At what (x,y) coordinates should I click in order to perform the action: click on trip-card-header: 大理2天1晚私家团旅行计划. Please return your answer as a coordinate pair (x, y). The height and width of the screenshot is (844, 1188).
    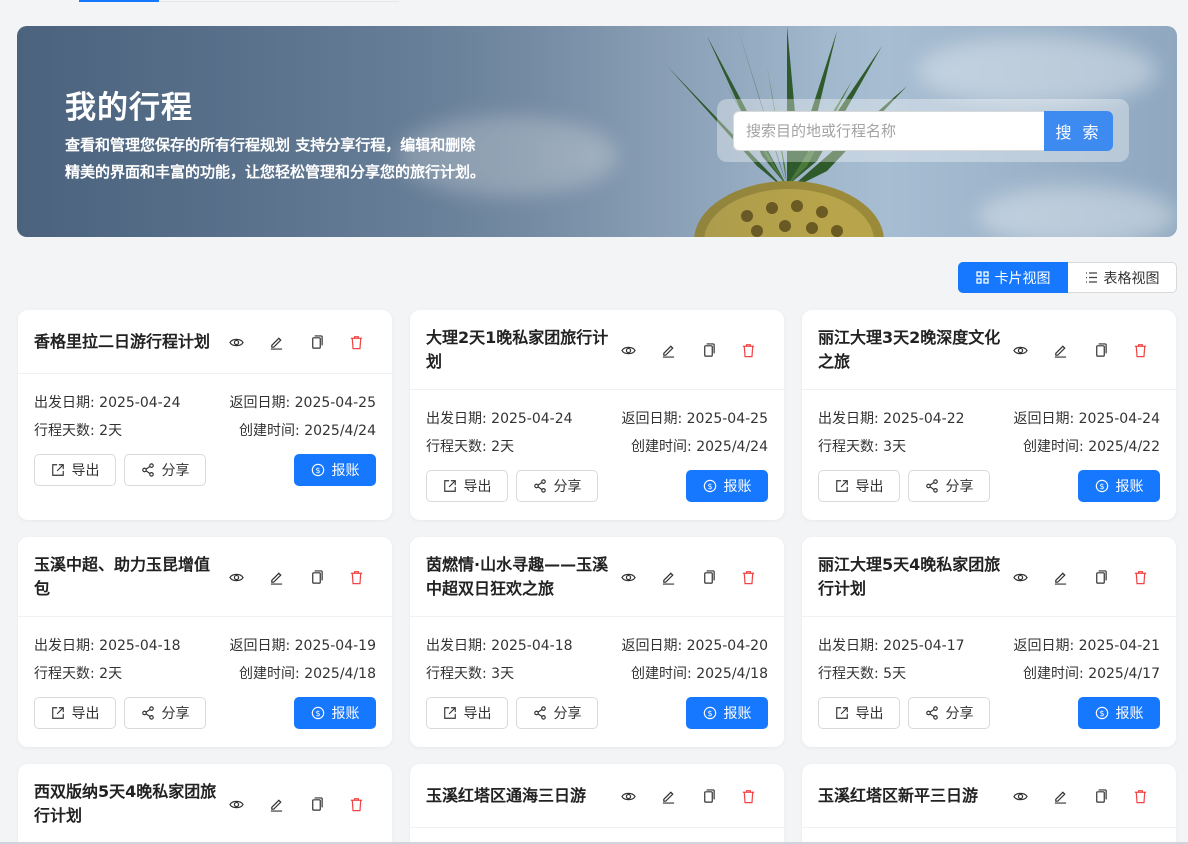
    Looking at the image, I should click on (597, 350).